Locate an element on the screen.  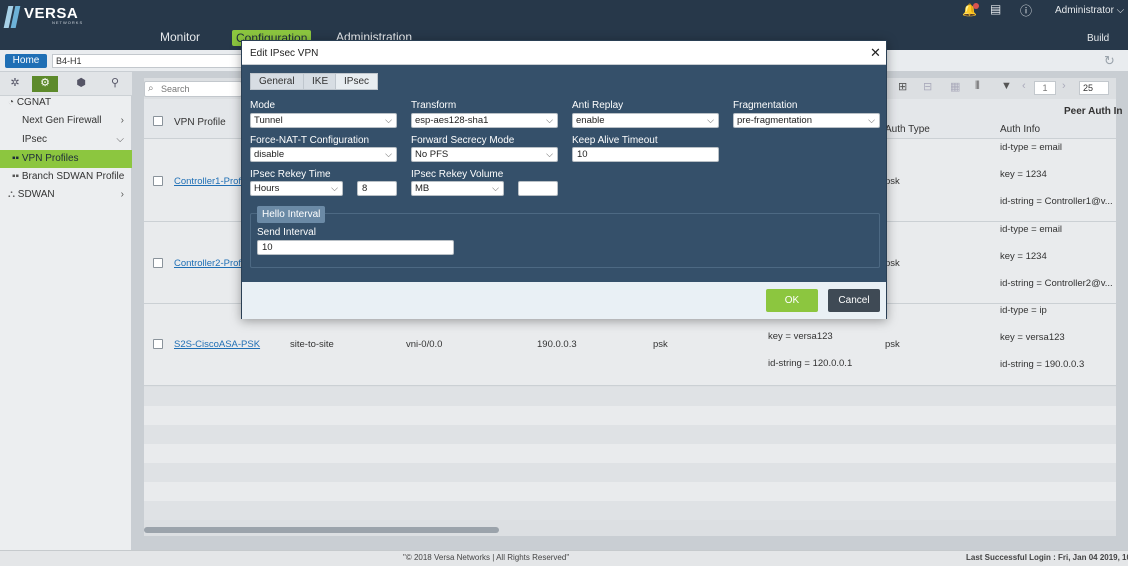
local-interface: vni-0/0.0 is located at coordinates (424, 344).